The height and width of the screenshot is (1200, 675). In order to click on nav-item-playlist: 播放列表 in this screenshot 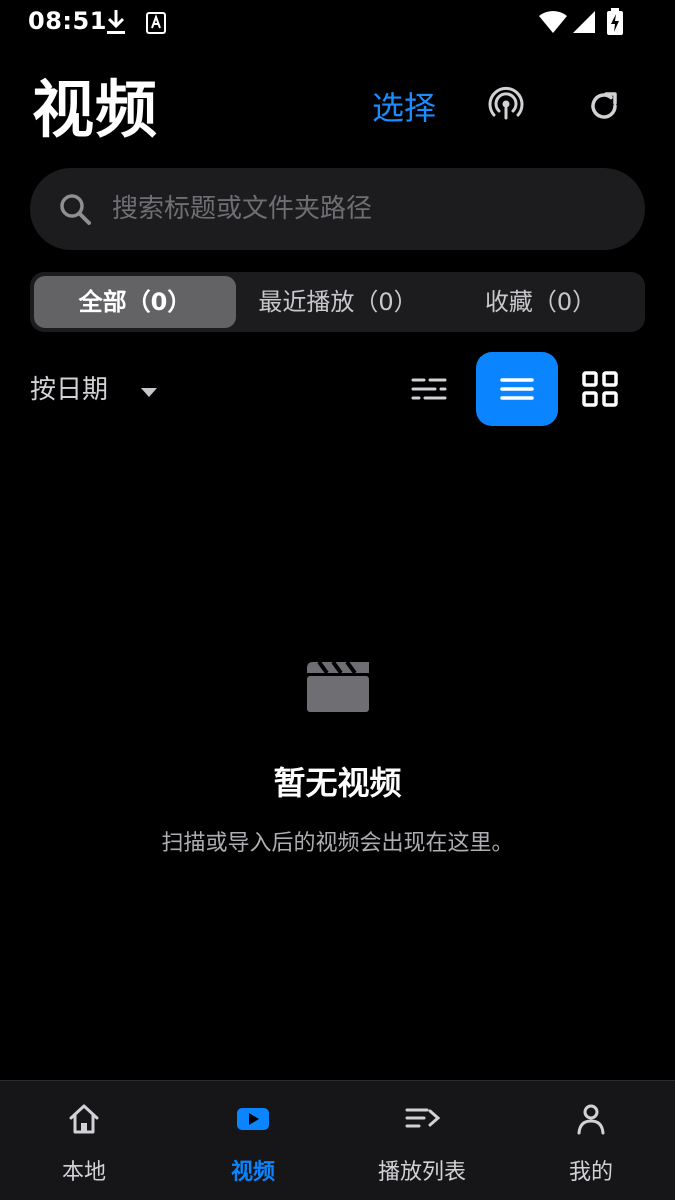, I will do `click(422, 1140)`.